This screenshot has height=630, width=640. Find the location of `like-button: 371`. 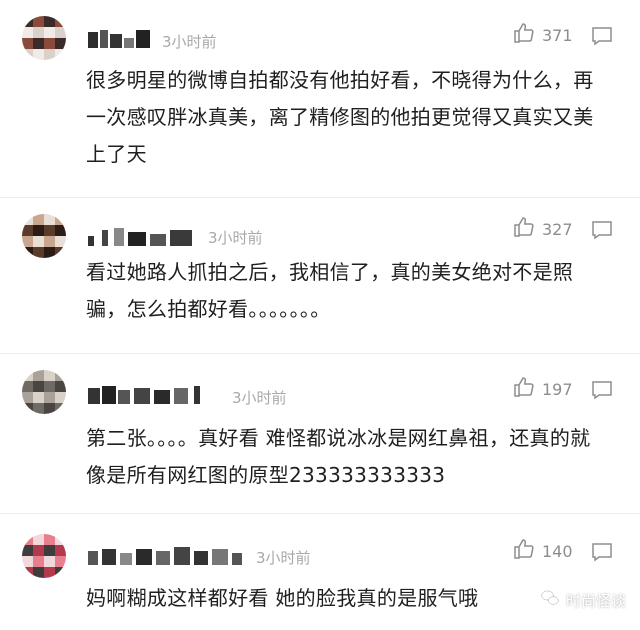

like-button: 371 is located at coordinates (545, 35).